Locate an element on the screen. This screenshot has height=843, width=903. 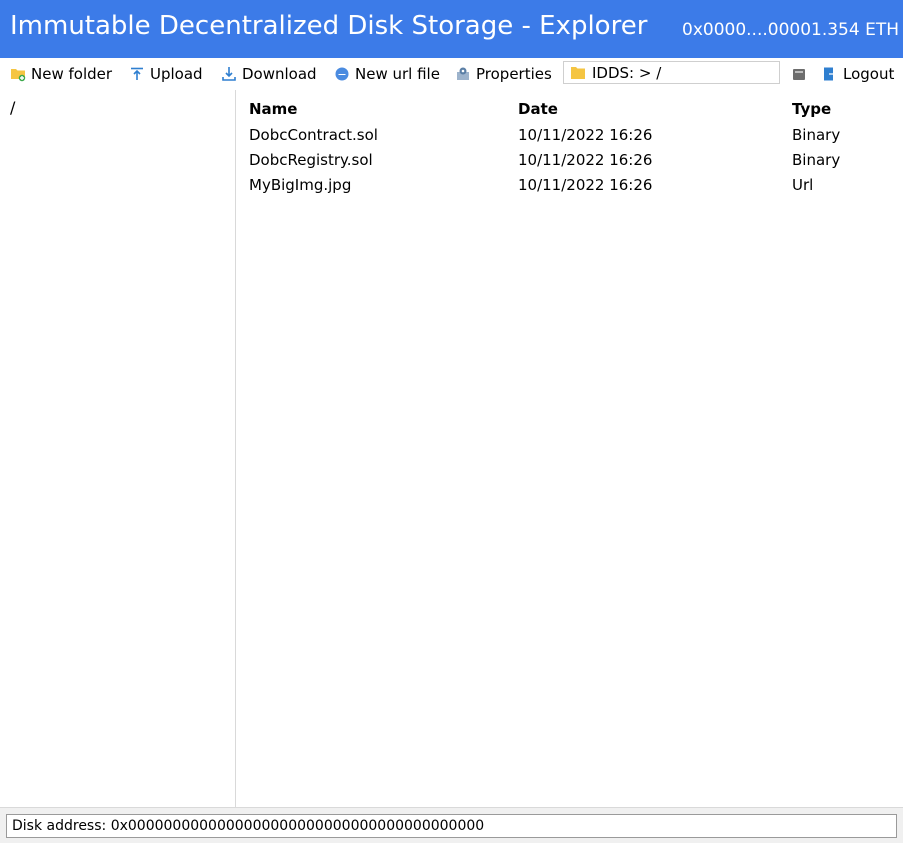
table-row: MyBigImg.jpg 10/11/2022 16:26 Url is located at coordinates (569, 188).